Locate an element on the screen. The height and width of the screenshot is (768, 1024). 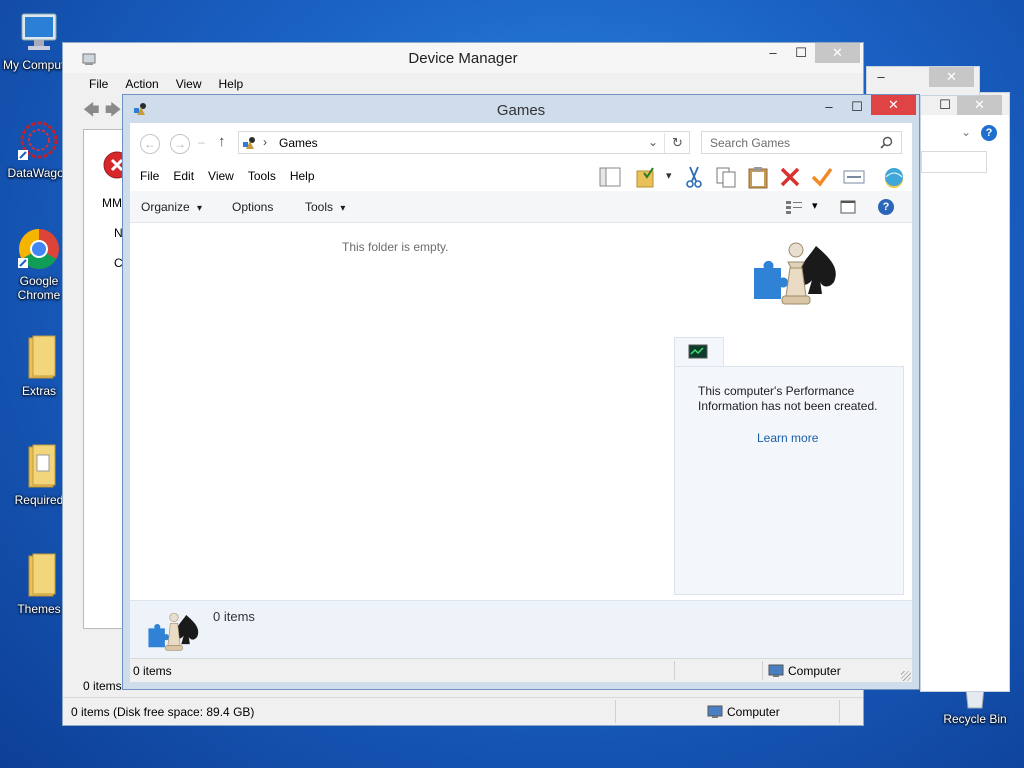
inner-status: 0 items is located at coordinates (102, 686).